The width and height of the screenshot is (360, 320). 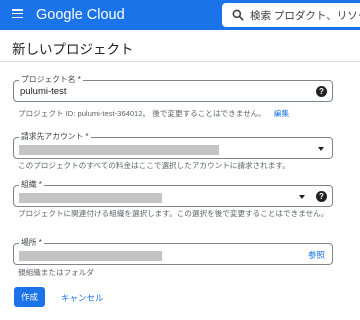 I want to click on redacted-billing-account, so click(x=119, y=150).